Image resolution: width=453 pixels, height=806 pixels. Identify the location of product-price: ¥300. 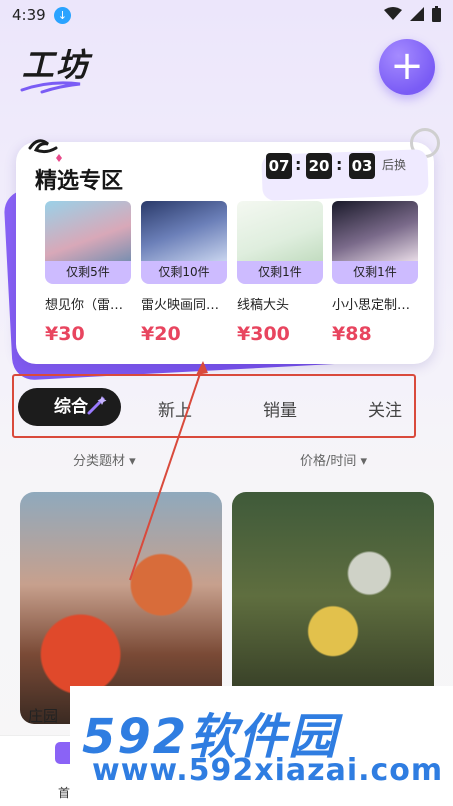
(263, 334).